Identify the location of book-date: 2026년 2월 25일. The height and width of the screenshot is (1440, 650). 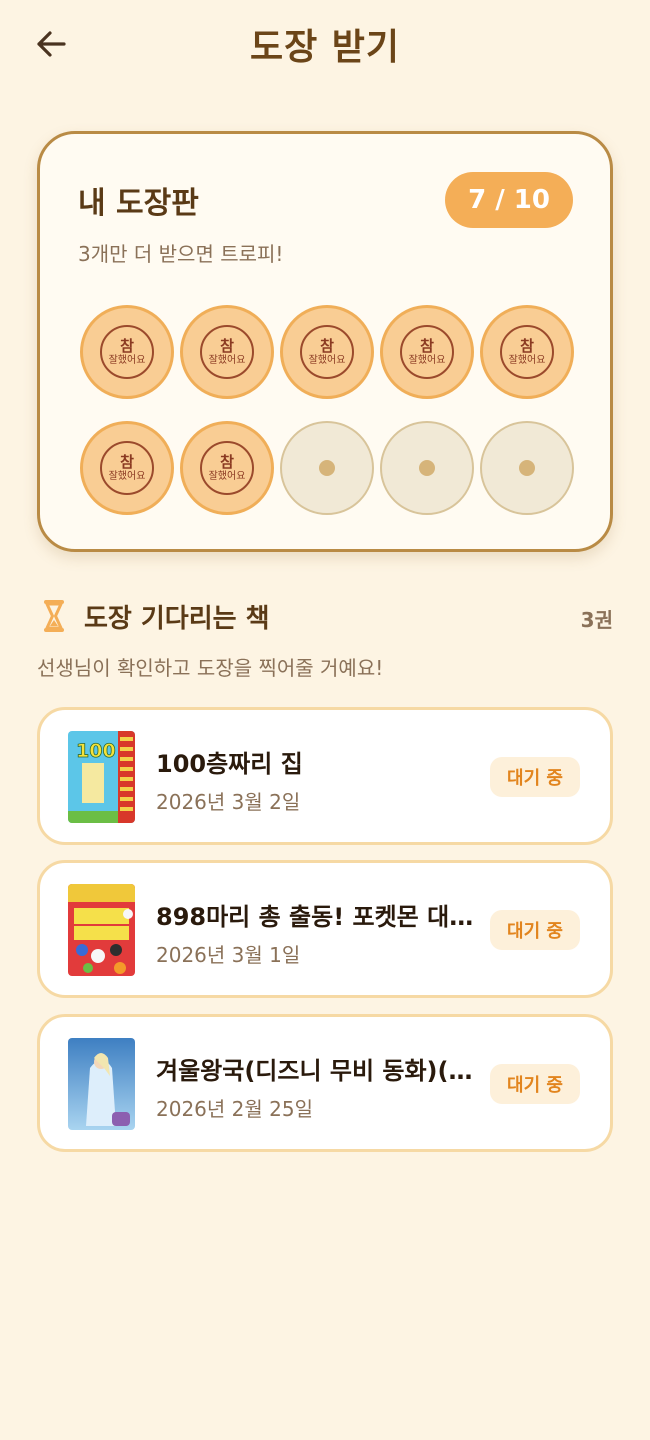
(234, 1109).